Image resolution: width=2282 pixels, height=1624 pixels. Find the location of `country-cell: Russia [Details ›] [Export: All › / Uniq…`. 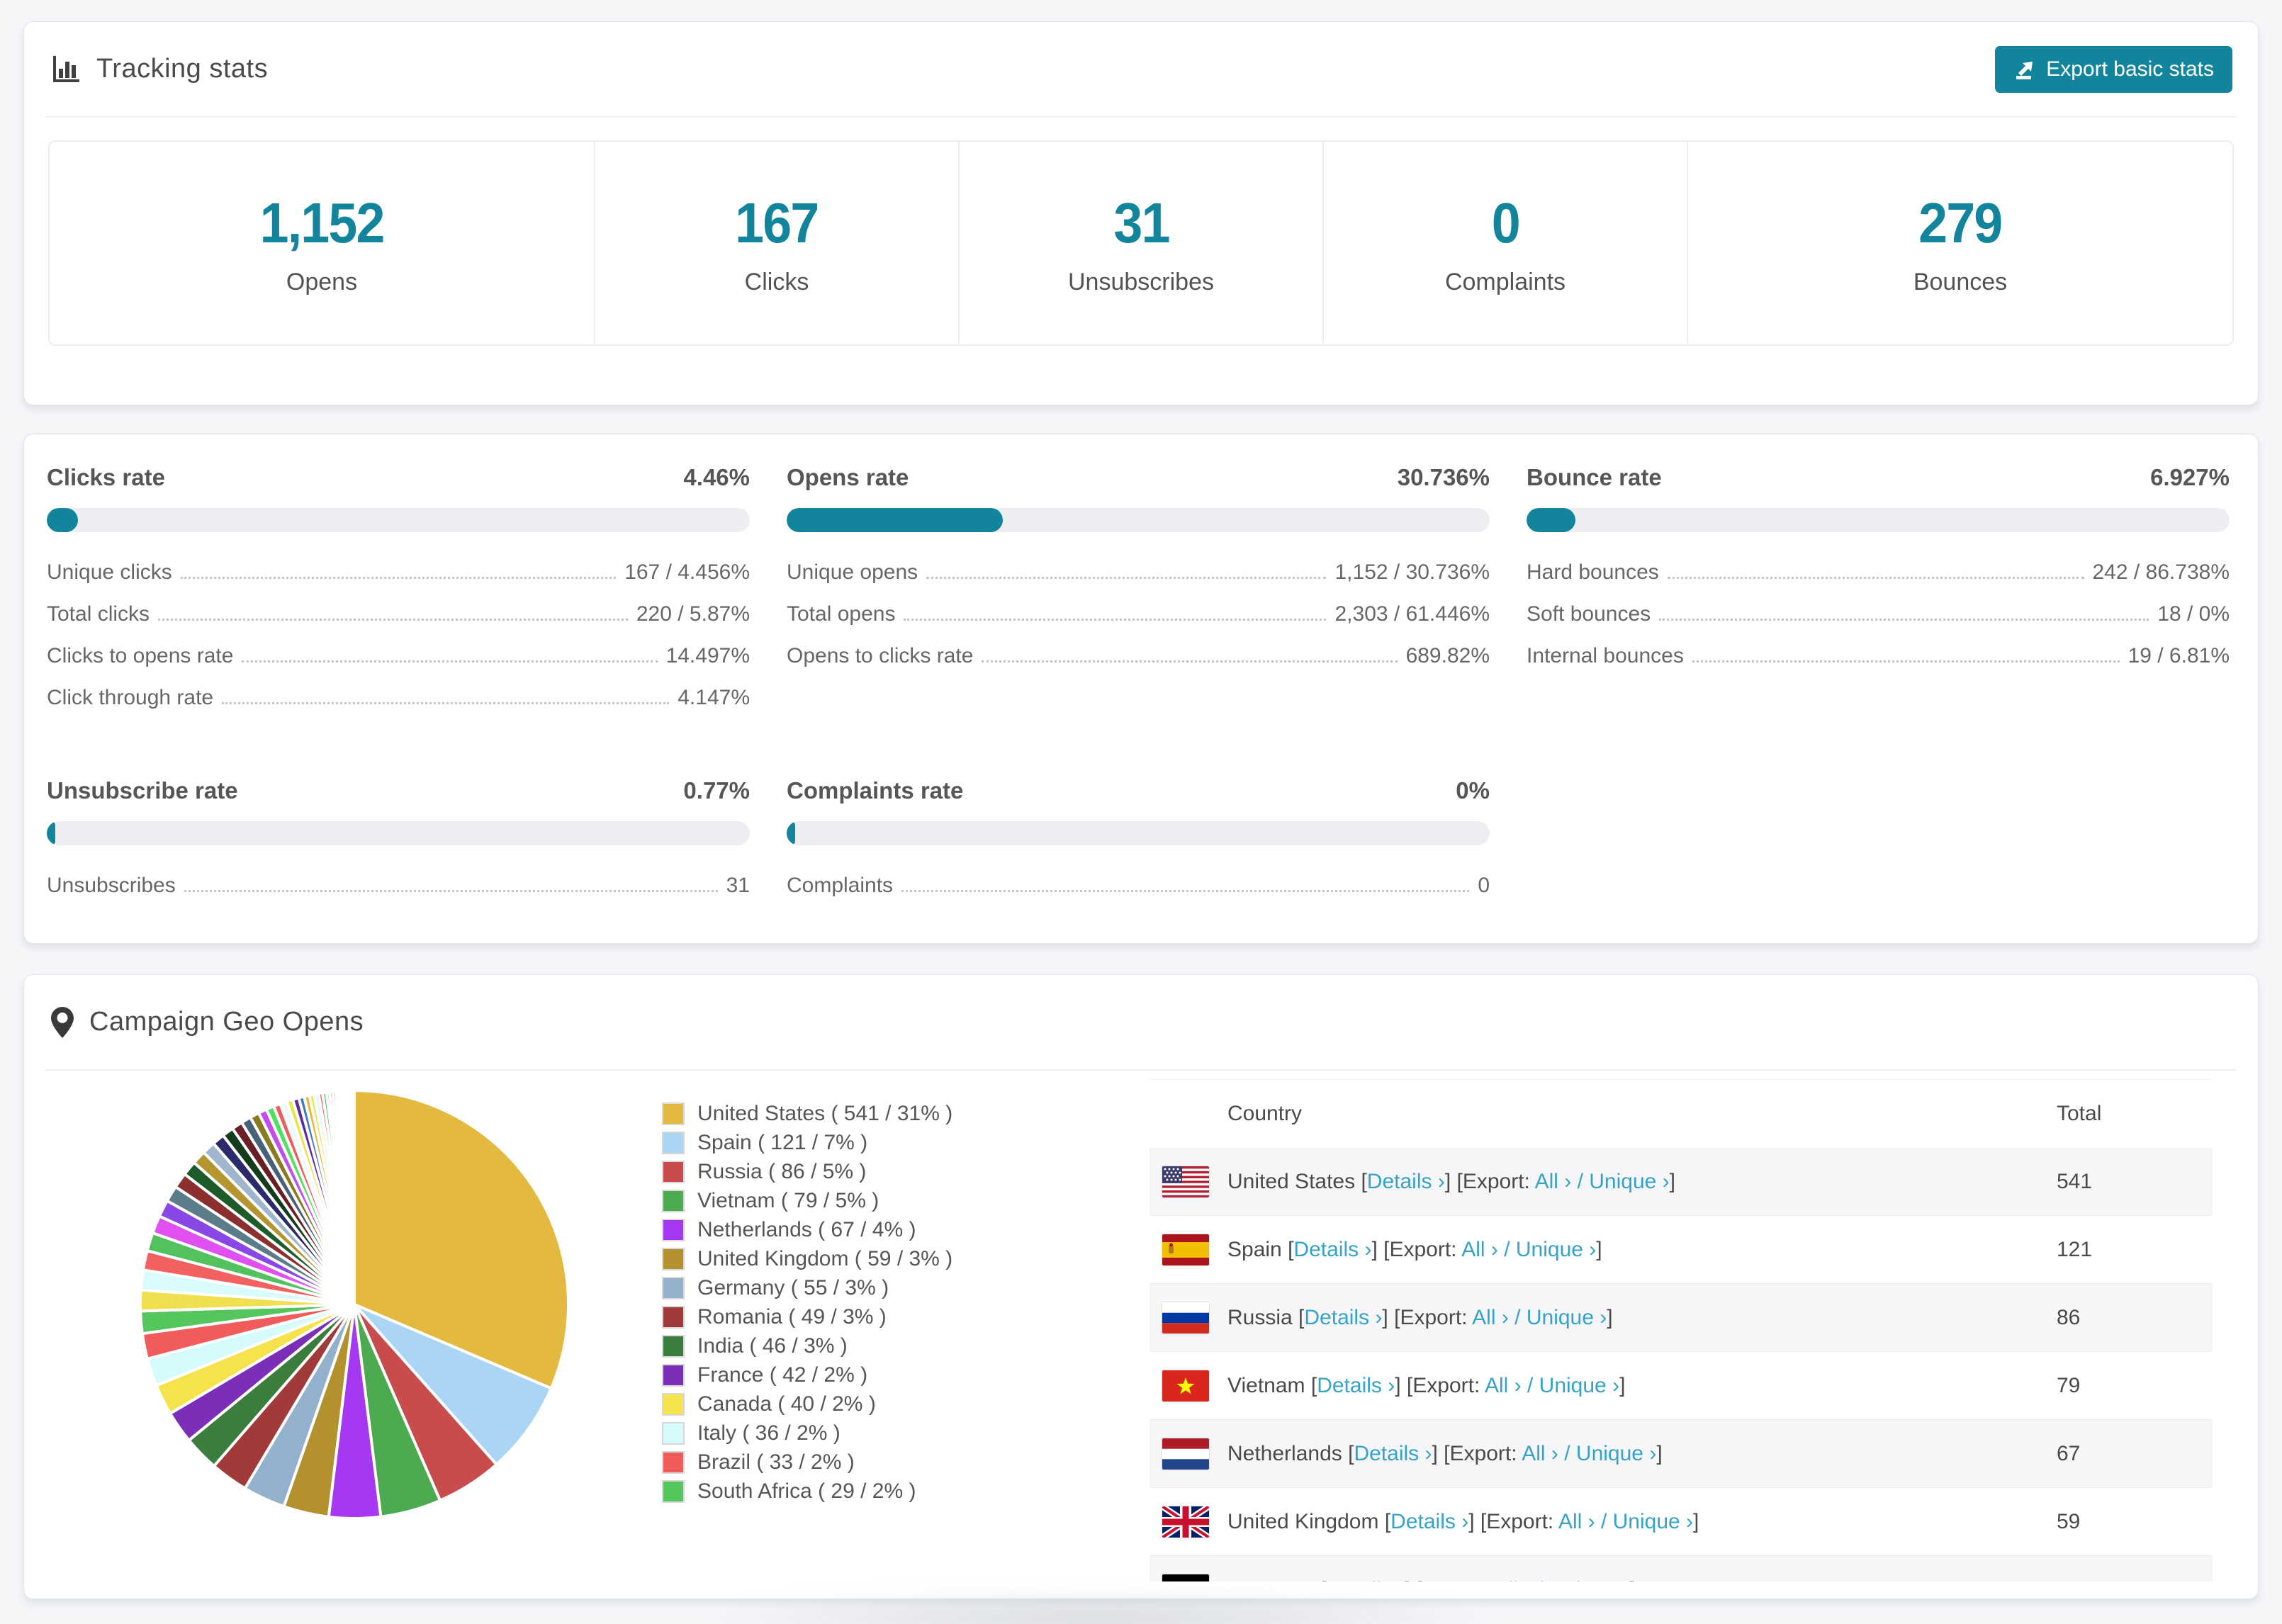

country-cell: Russia [Details ›] [Export: All › / Uniq… is located at coordinates (1420, 1317).